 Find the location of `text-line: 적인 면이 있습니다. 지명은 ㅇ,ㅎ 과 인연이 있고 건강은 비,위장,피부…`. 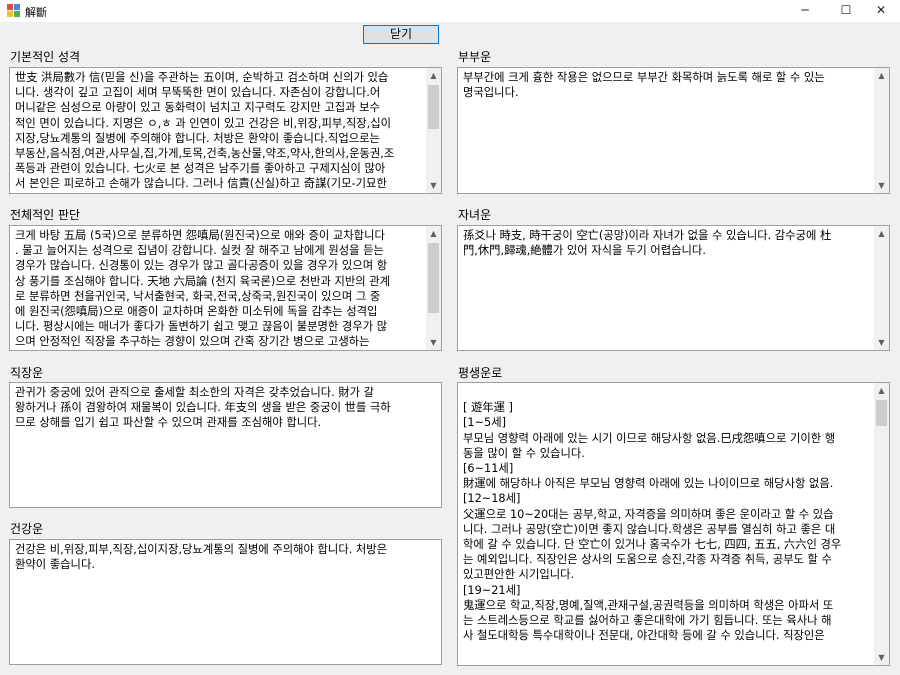

text-line: 적인 면이 있습니다. 지명은 ㅇ,ㅎ 과 인연이 있고 건강은 비,위장,피부… is located at coordinates (203, 123).